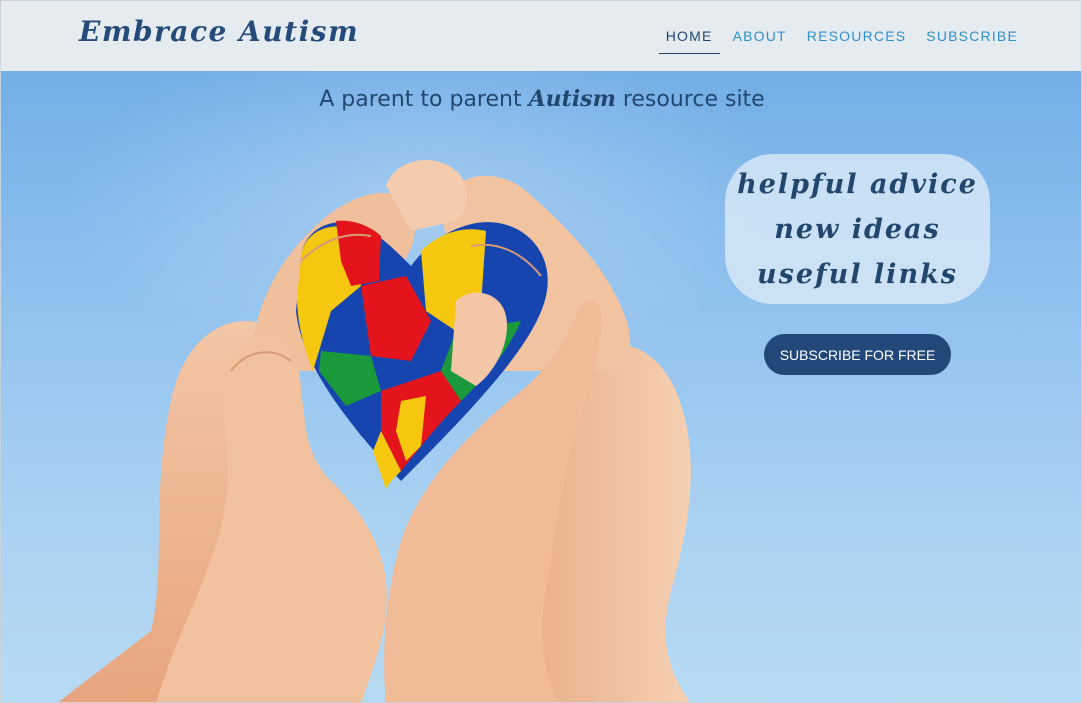 The width and height of the screenshot is (1082, 703). I want to click on hero-tagline: A parent to parent Autism resource site, so click(541, 99).